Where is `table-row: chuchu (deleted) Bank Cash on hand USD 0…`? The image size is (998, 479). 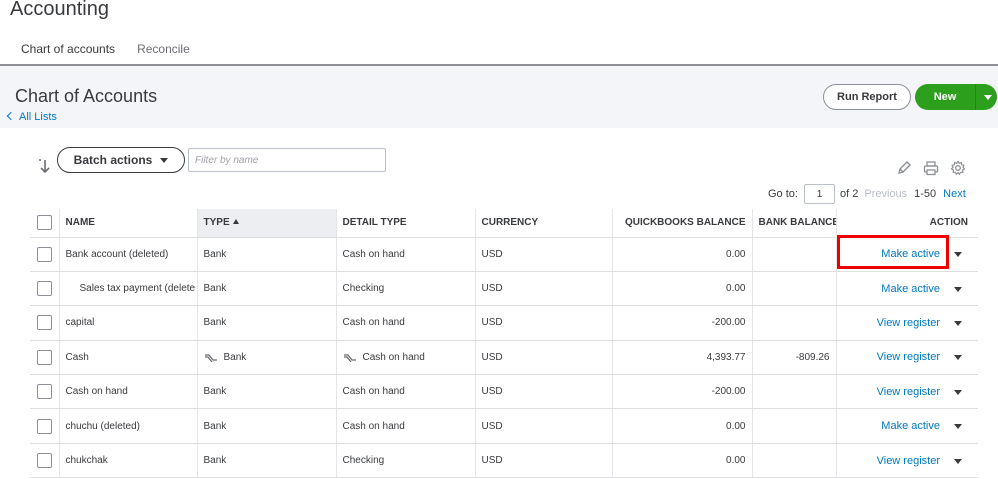 table-row: chuchu (deleted) Bank Cash on hand USD 0… is located at coordinates (504, 426).